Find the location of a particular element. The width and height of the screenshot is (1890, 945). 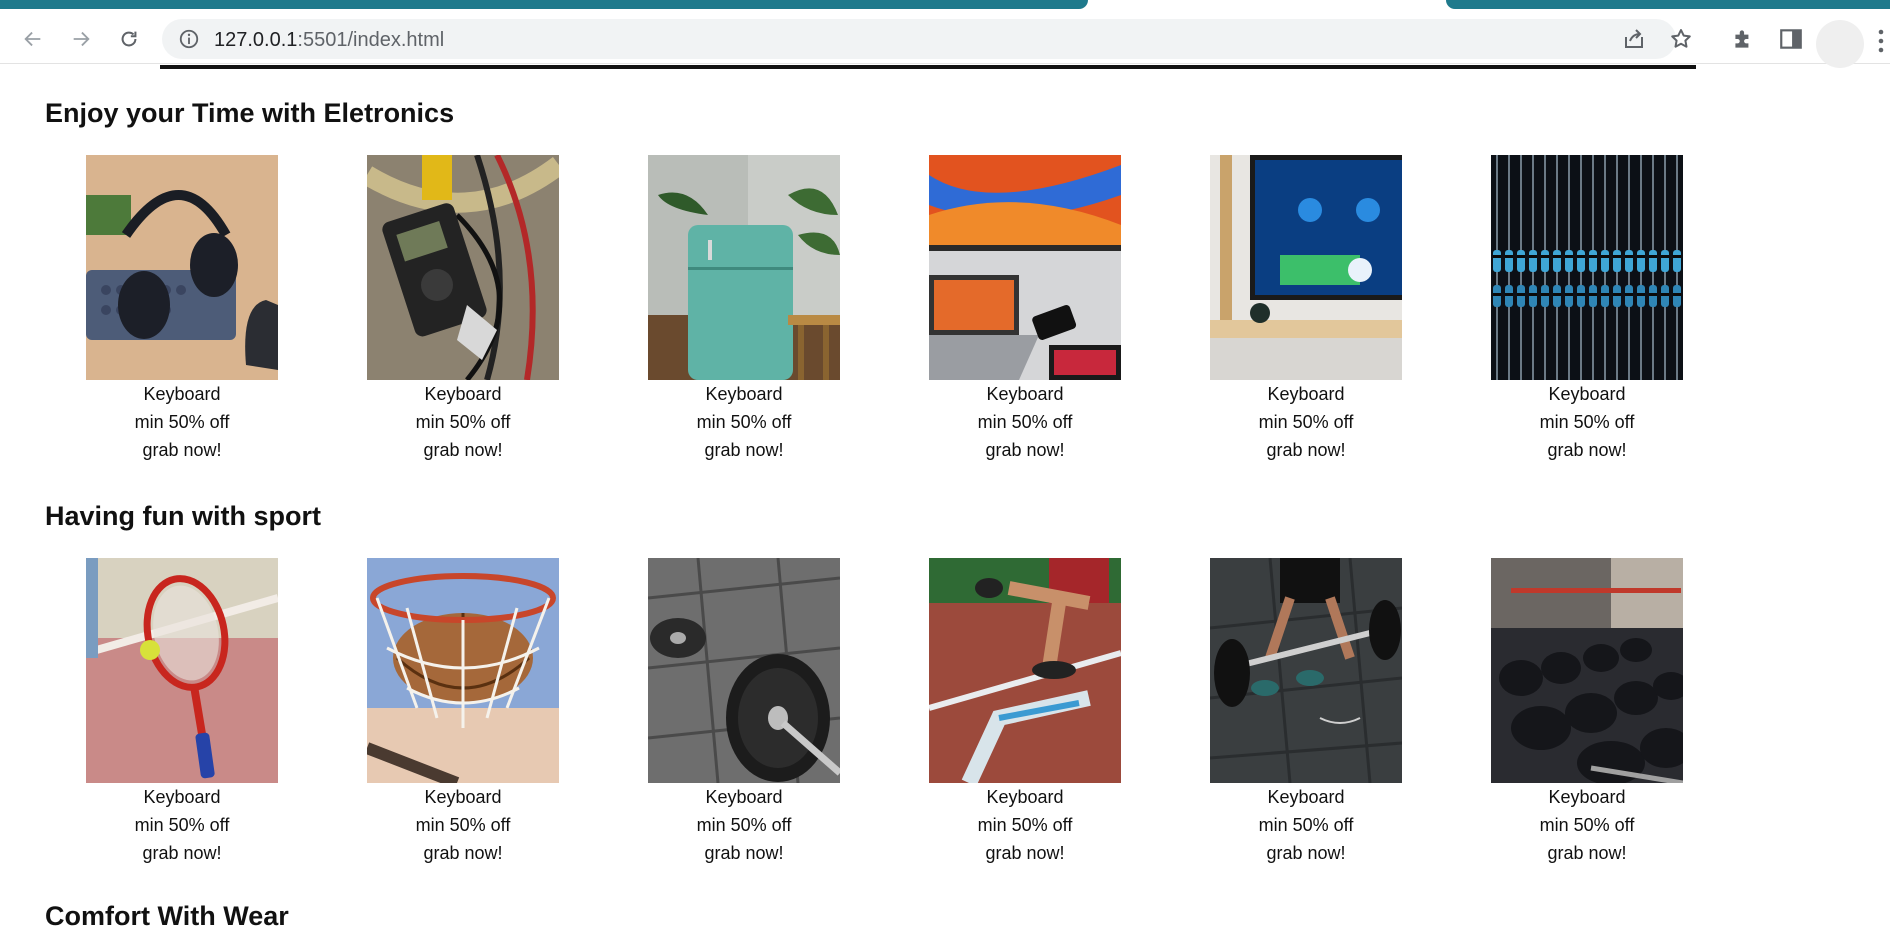

url-path: :5501/index.html is located at coordinates (371, 40).